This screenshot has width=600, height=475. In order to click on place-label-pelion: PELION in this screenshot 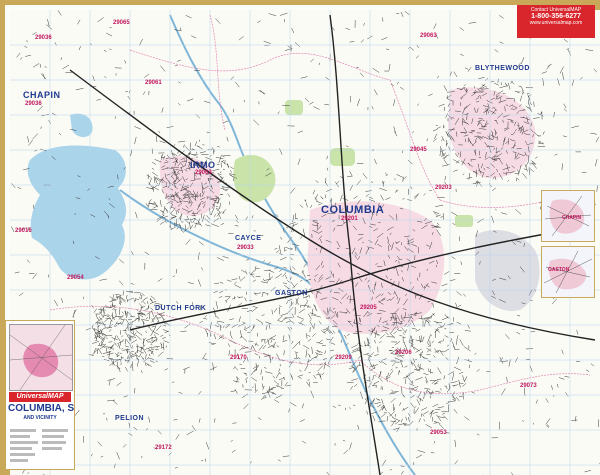, I will do `click(129, 418)`.